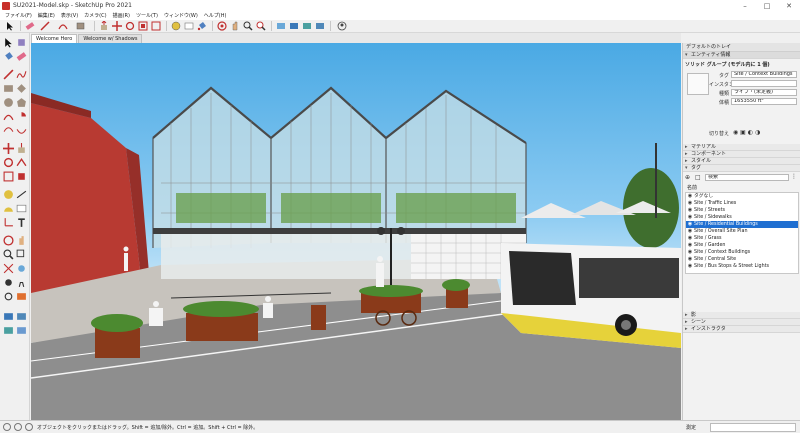 This screenshot has width=800, height=433. What do you see at coordinates (741, 168) in the screenshot?
I see `tags-section: ▾ タグ` at bounding box center [741, 168].